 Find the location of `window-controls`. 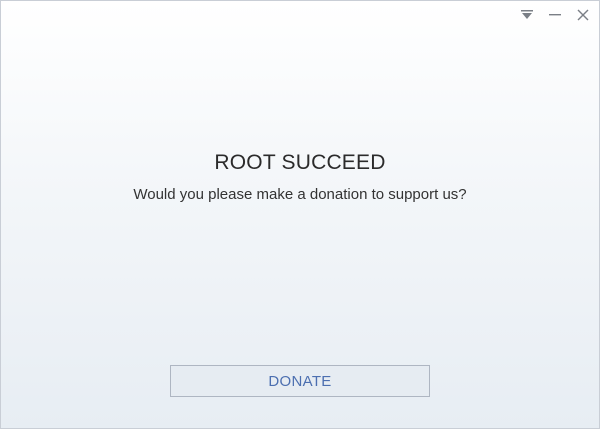

window-controls is located at coordinates (555, 15).